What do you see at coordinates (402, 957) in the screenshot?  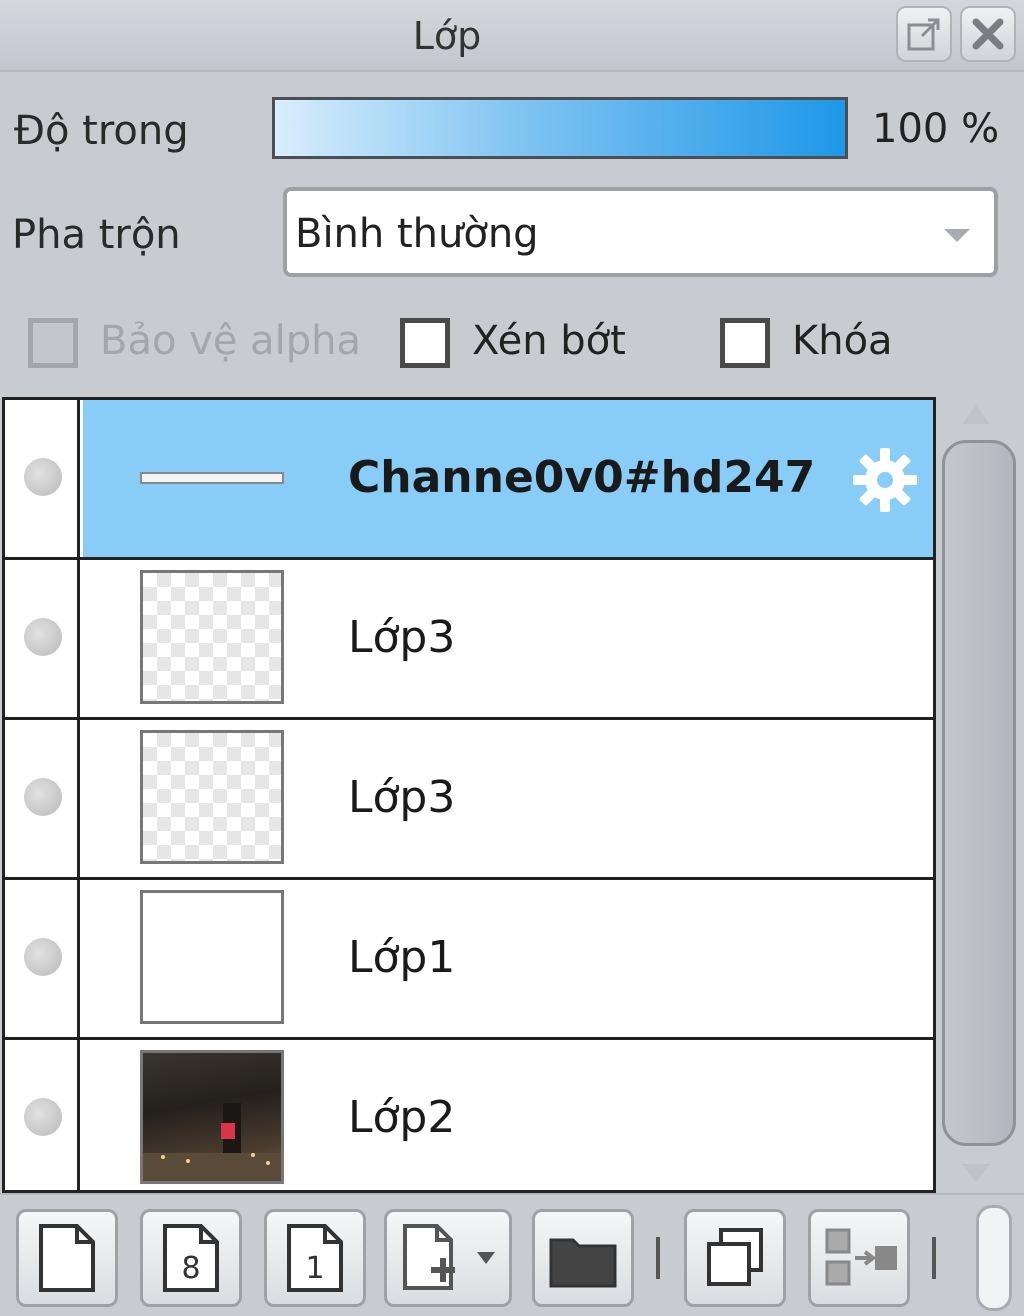 I see `layer-name: Lớp1` at bounding box center [402, 957].